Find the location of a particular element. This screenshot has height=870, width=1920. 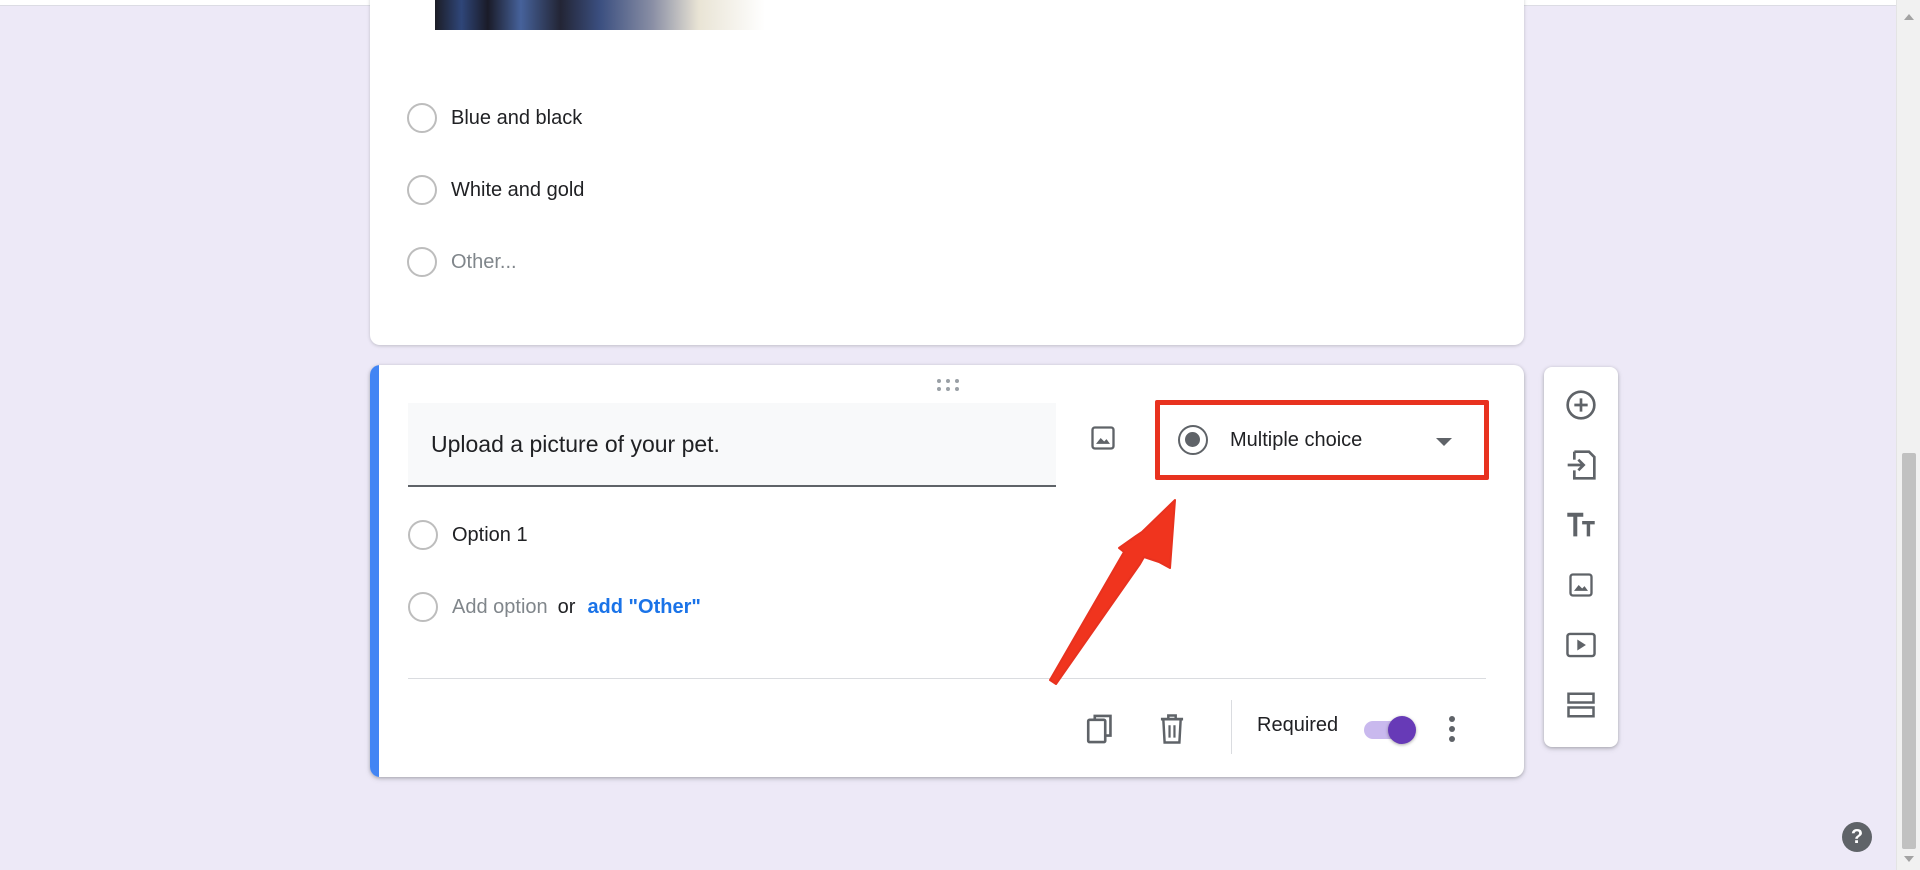

footer-separator is located at coordinates (1231, 727).